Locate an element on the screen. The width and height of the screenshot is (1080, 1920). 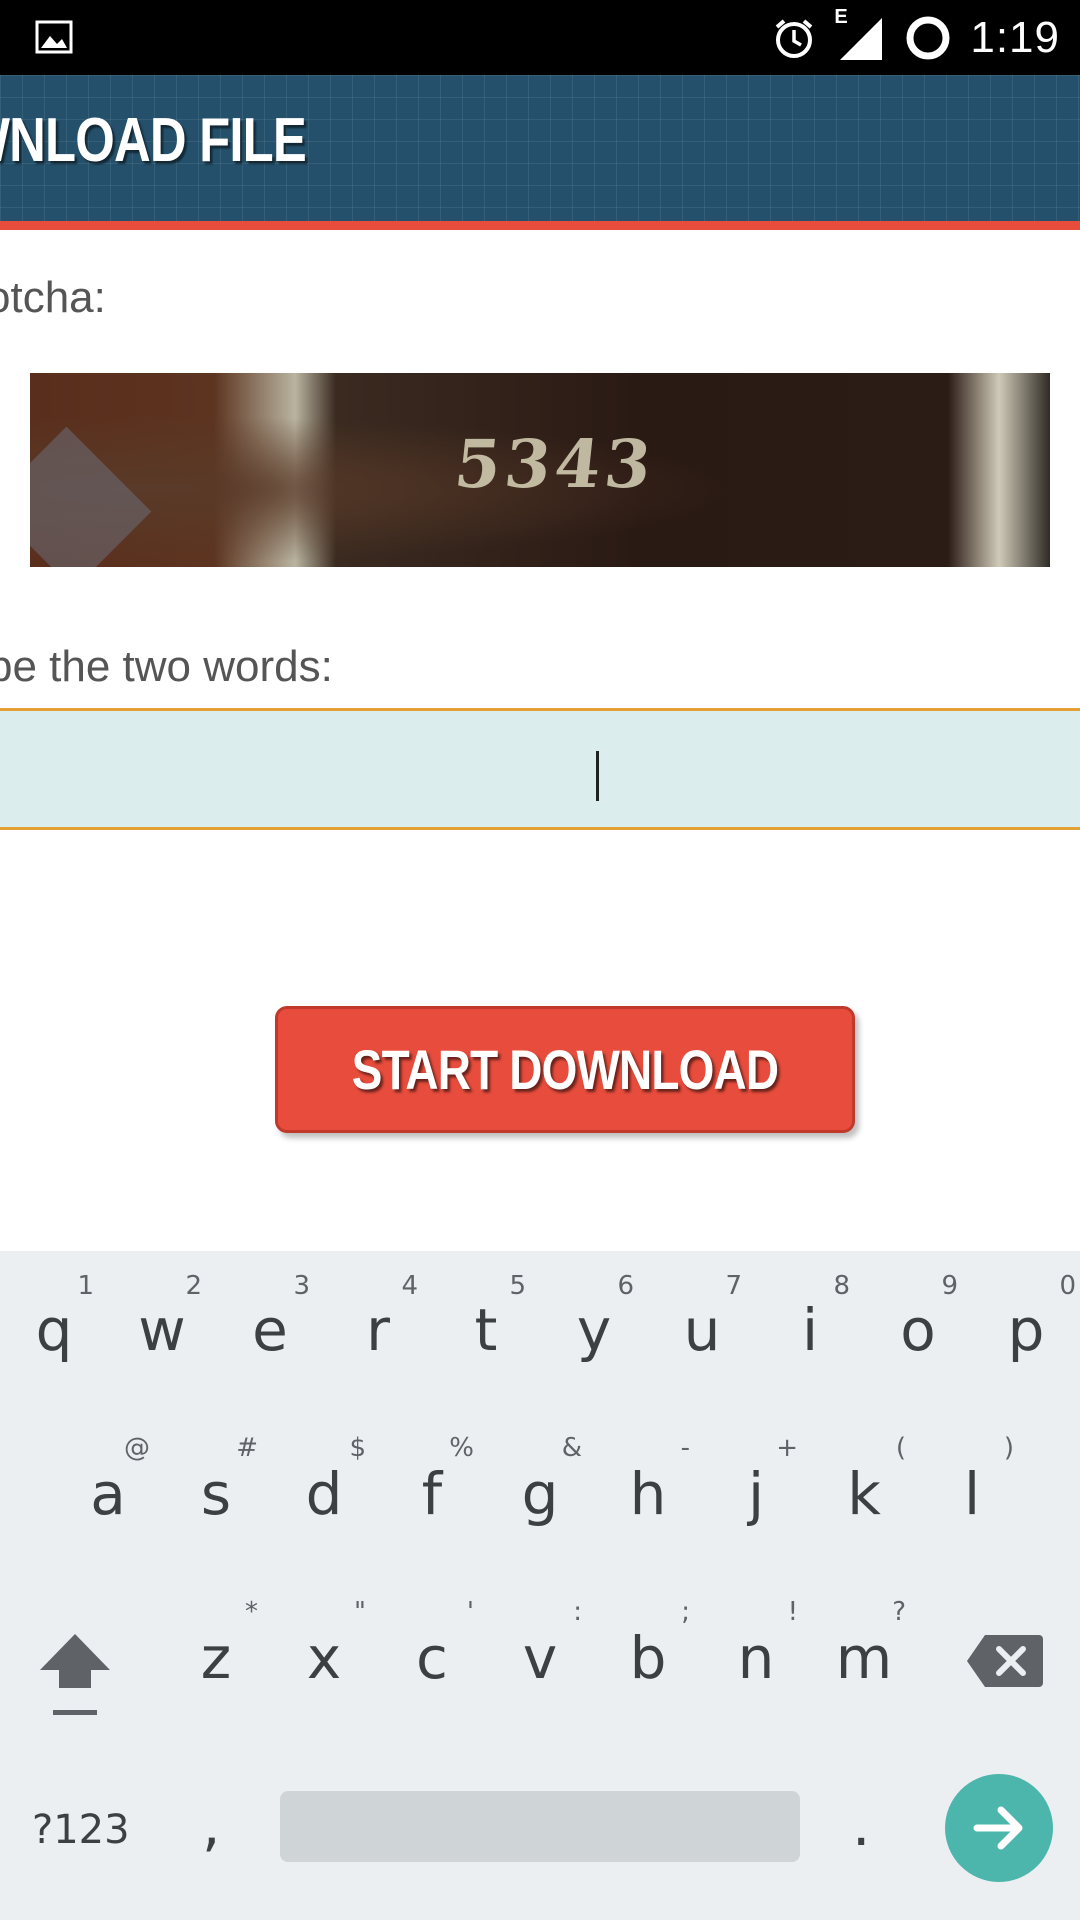
key-label: u is located at coordinates (702, 1330).